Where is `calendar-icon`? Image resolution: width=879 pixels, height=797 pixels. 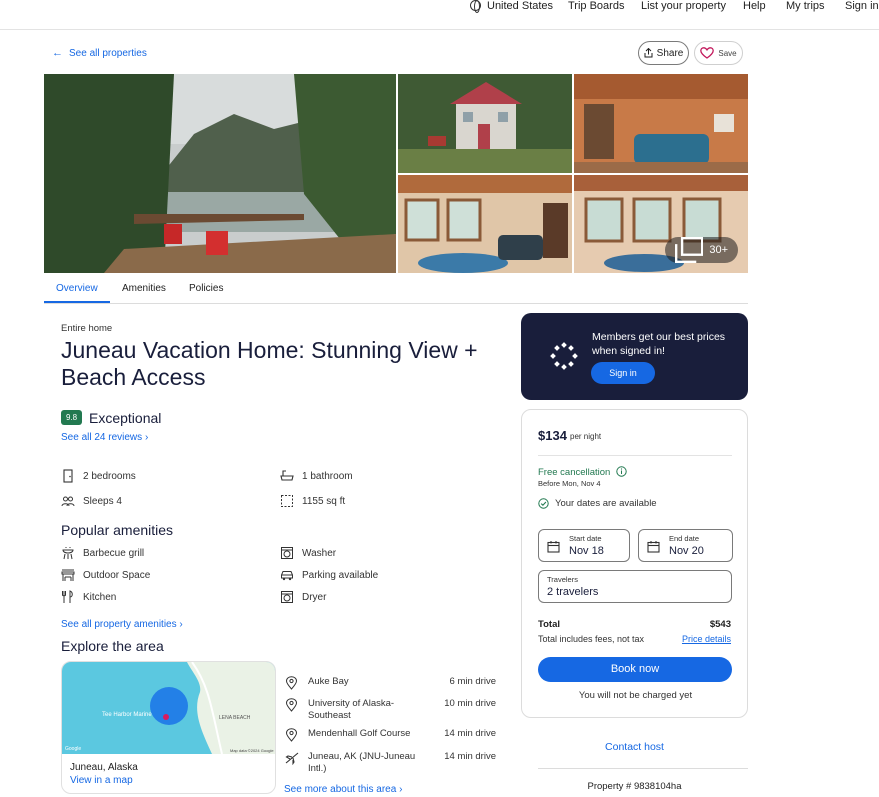 calendar-icon is located at coordinates (653, 547).